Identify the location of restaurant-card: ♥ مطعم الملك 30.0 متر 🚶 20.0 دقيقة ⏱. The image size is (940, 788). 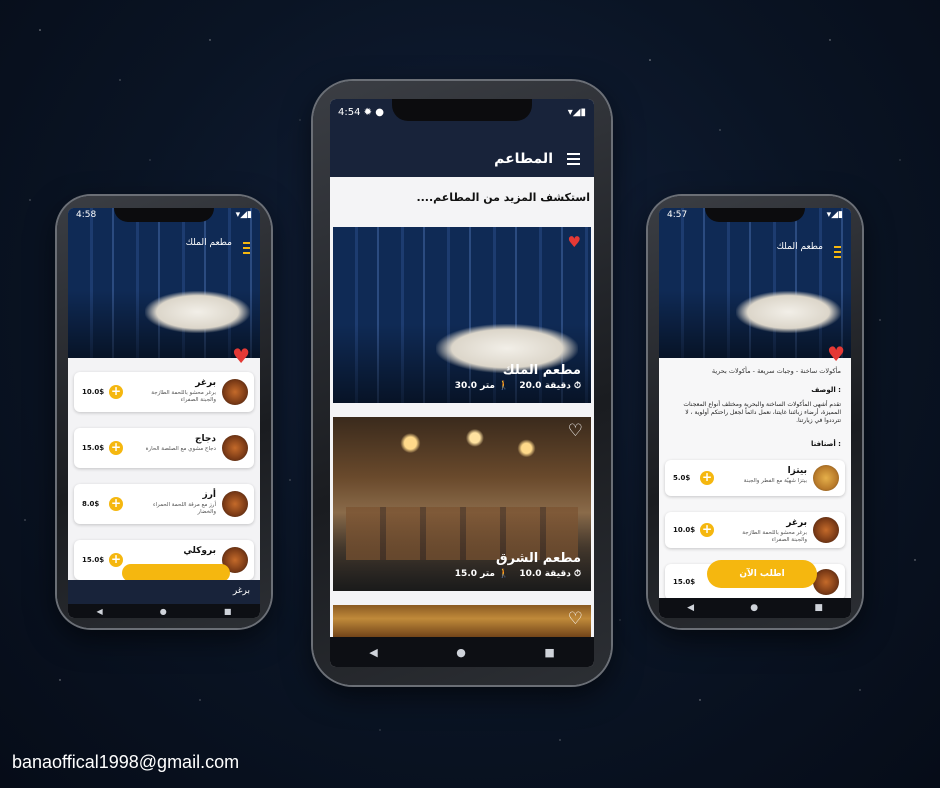
(462, 315).